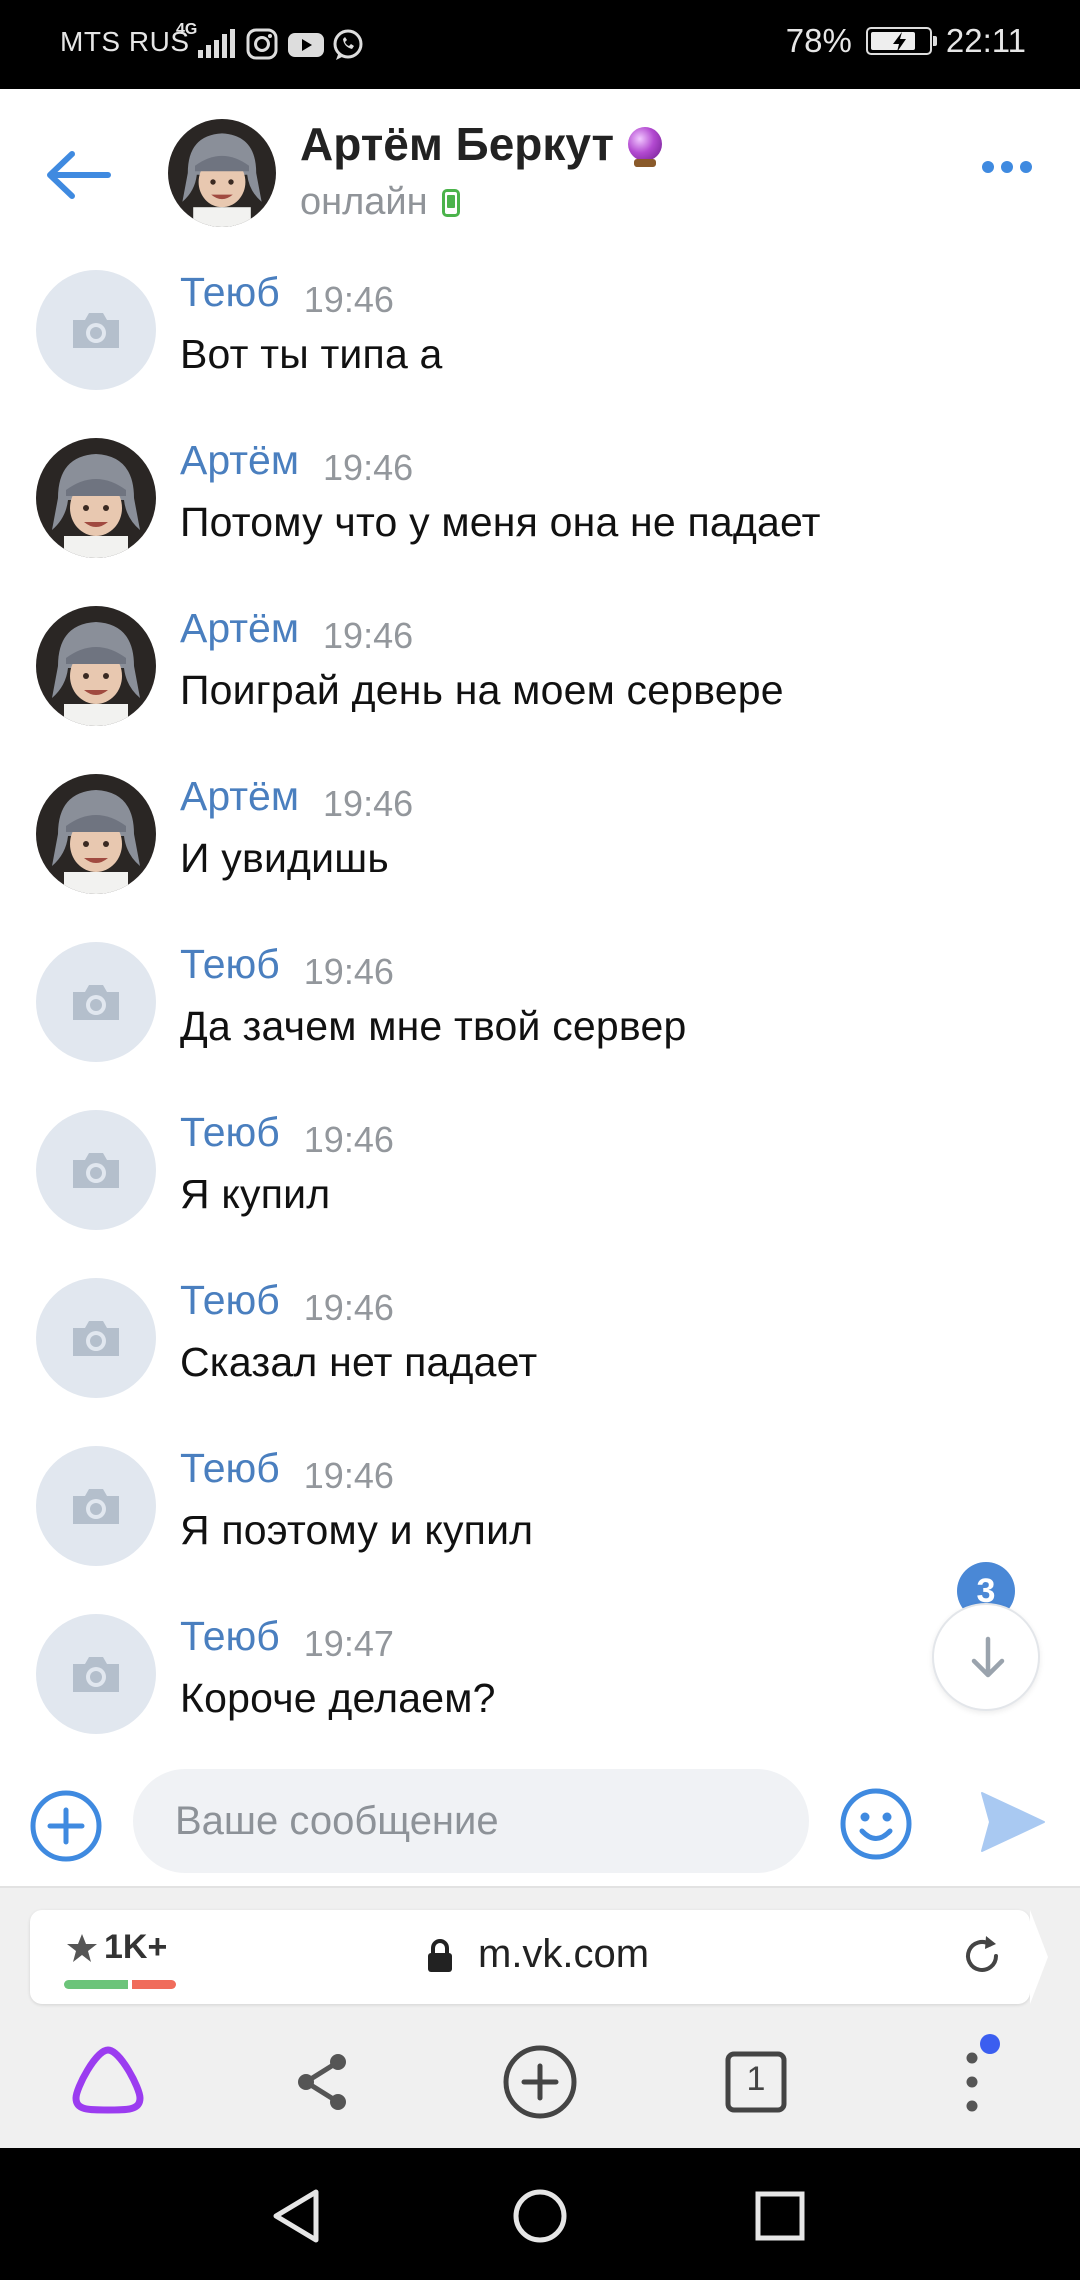 Image resolution: width=1080 pixels, height=2280 pixels. Describe the element at coordinates (348, 44) in the screenshot. I see `whatsapp-icon` at that location.